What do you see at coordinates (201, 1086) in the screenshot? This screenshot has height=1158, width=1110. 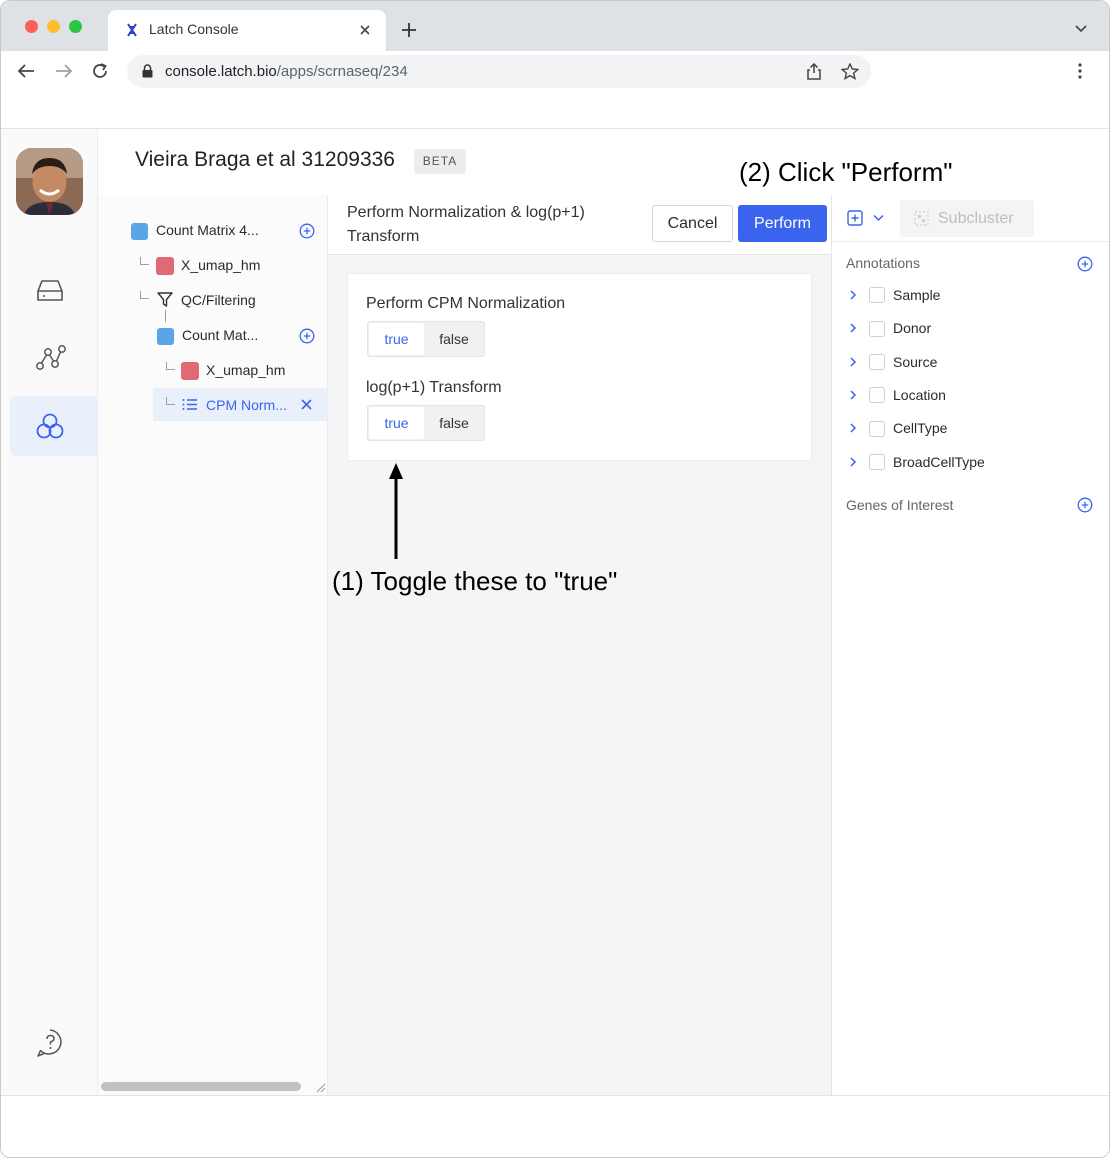 I see `horizontal-scrollbar` at bounding box center [201, 1086].